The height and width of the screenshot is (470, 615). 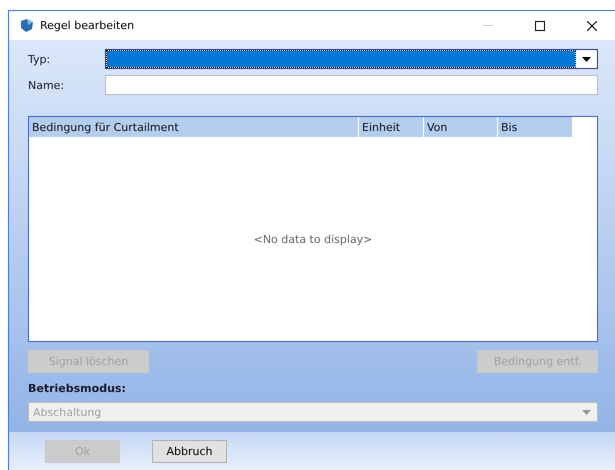 What do you see at coordinates (535, 127) in the screenshot?
I see `column-header: Bis` at bounding box center [535, 127].